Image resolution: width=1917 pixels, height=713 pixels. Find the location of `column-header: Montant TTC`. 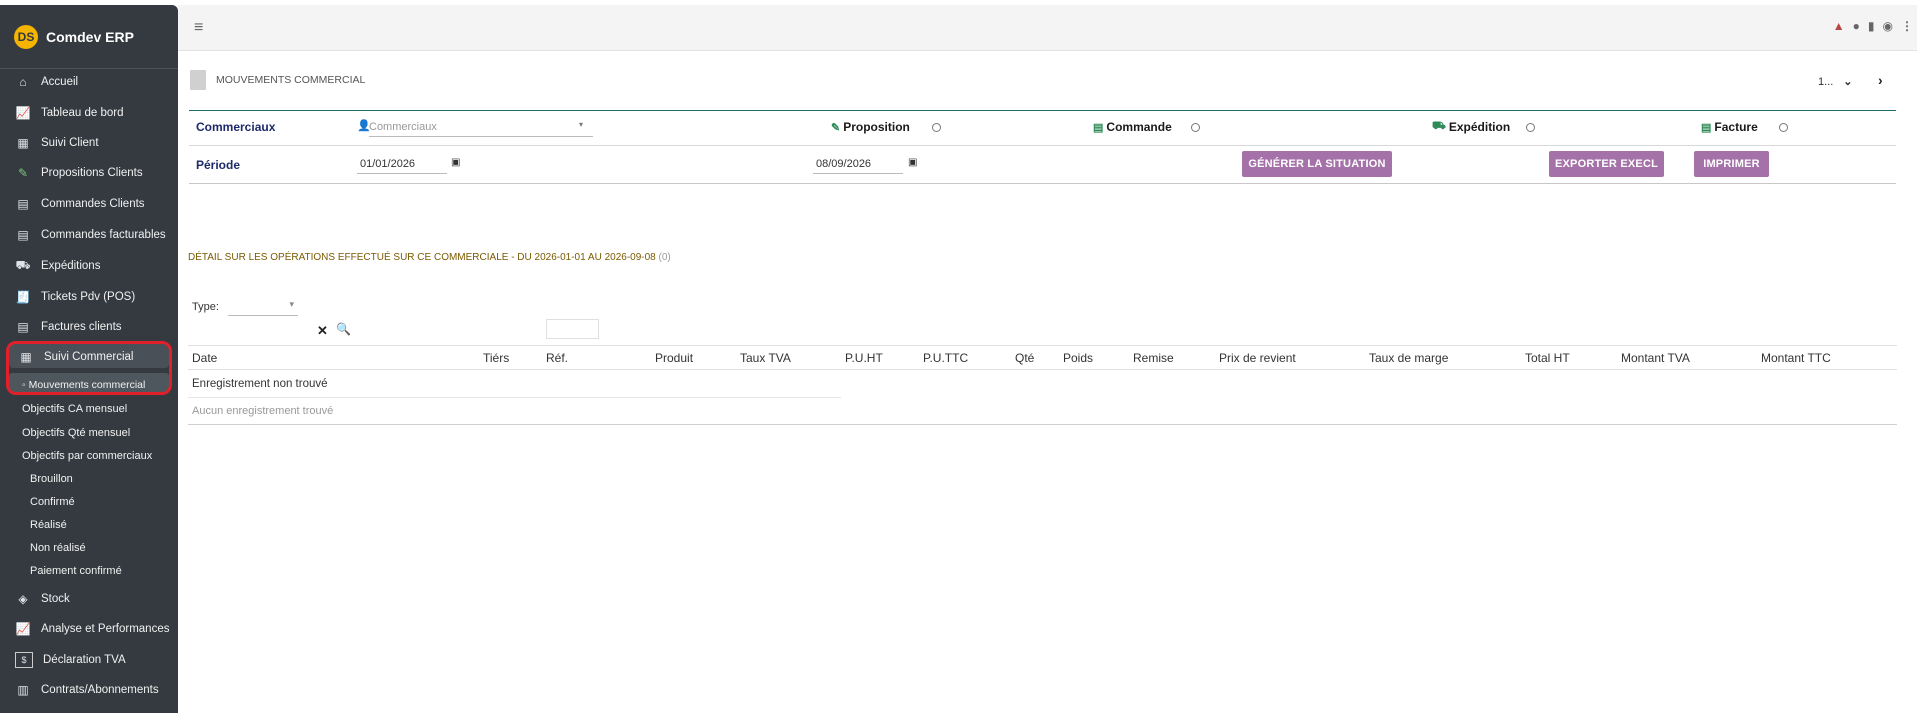

column-header: Montant TTC is located at coordinates (1796, 358).